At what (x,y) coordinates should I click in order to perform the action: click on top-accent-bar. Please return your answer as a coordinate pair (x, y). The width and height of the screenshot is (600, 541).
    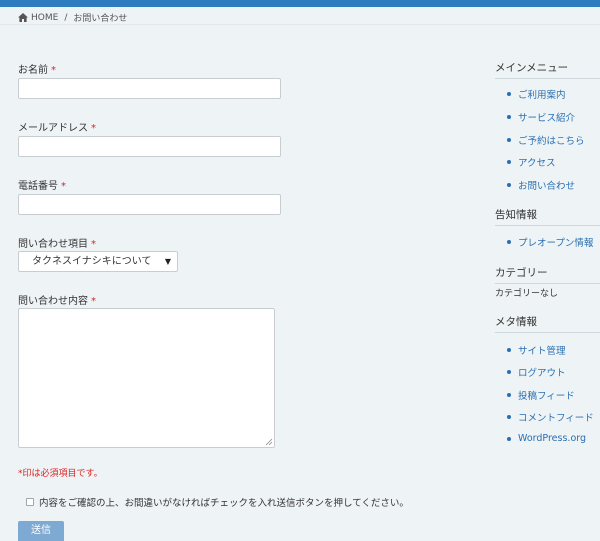
    Looking at the image, I should click on (300, 3).